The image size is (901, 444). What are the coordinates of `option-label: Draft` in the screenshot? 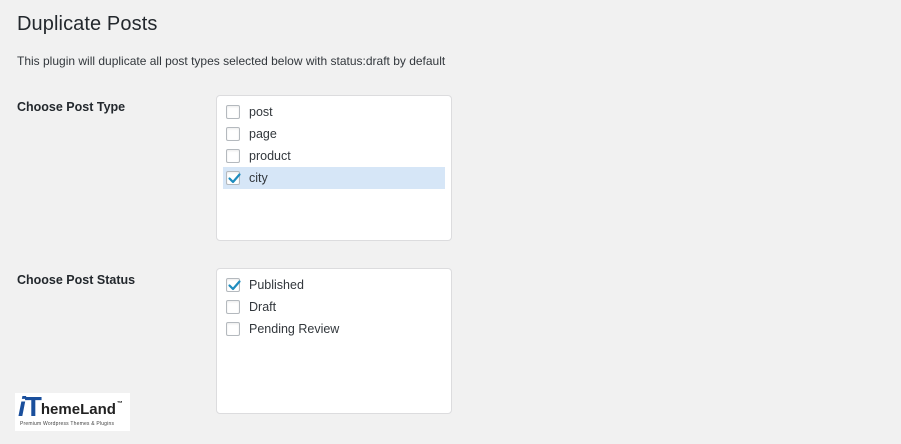 It's located at (263, 307).